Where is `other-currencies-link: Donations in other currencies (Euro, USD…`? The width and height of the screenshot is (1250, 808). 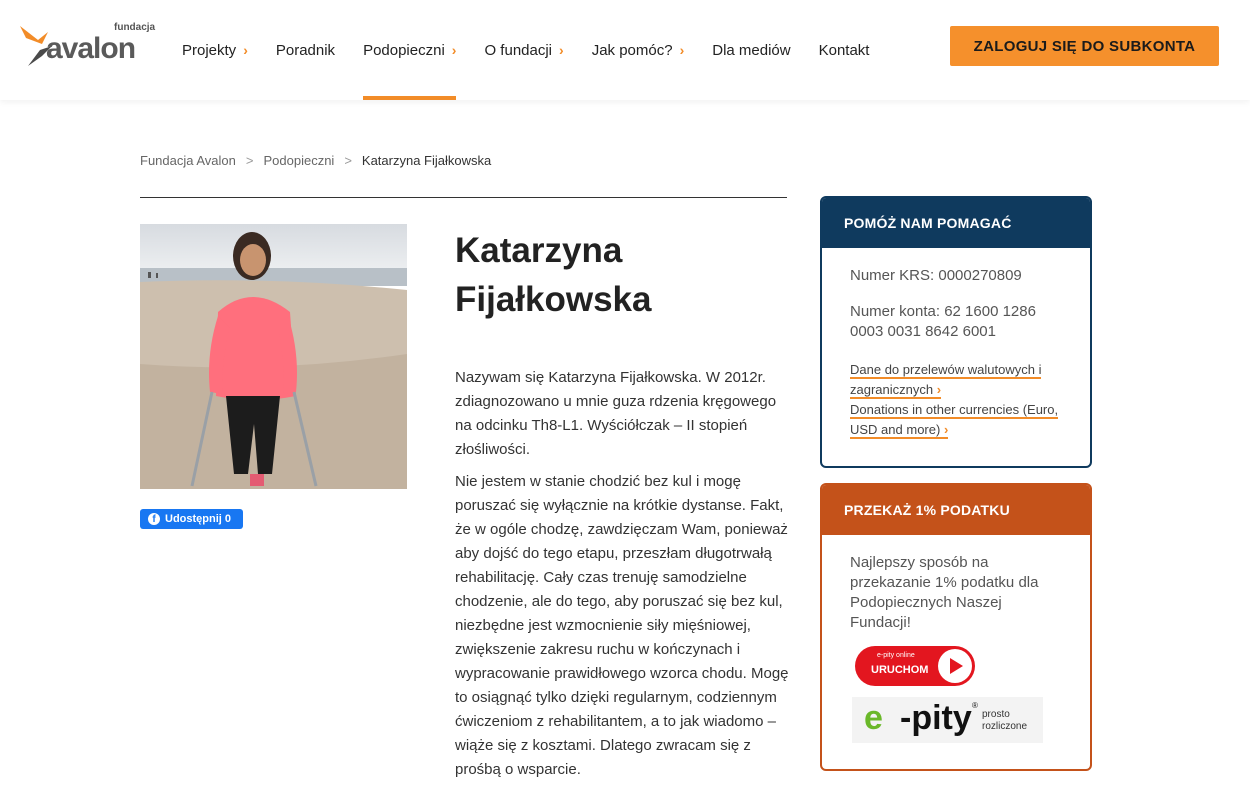 other-currencies-link: Donations in other currencies (Euro, USD… is located at coordinates (954, 420).